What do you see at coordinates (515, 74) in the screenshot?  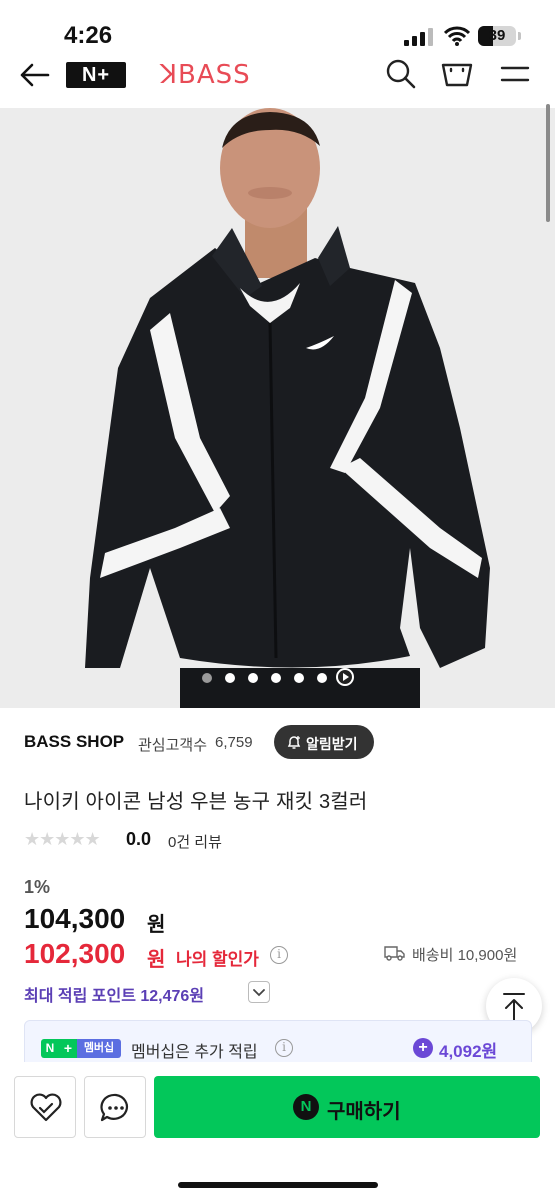 I see `menu-icon` at bounding box center [515, 74].